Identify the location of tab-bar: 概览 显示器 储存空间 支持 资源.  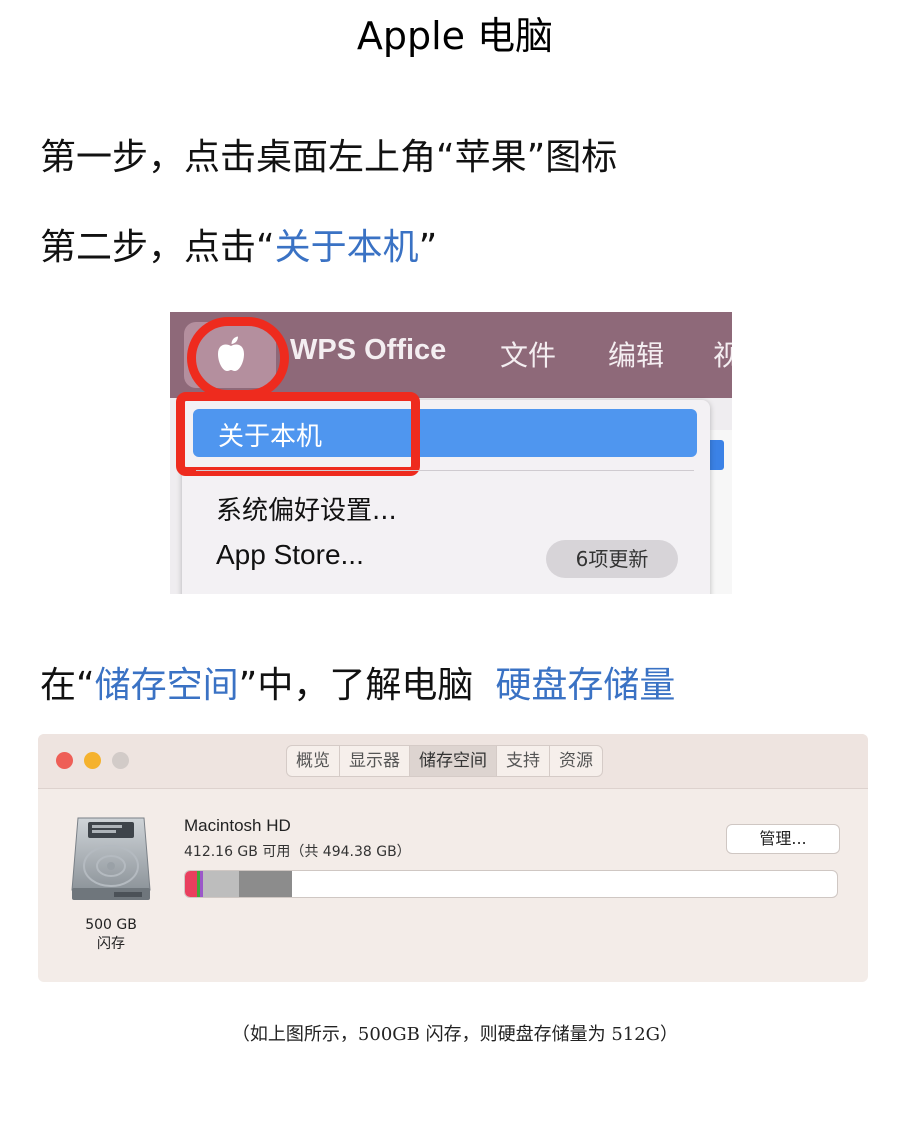
(444, 761).